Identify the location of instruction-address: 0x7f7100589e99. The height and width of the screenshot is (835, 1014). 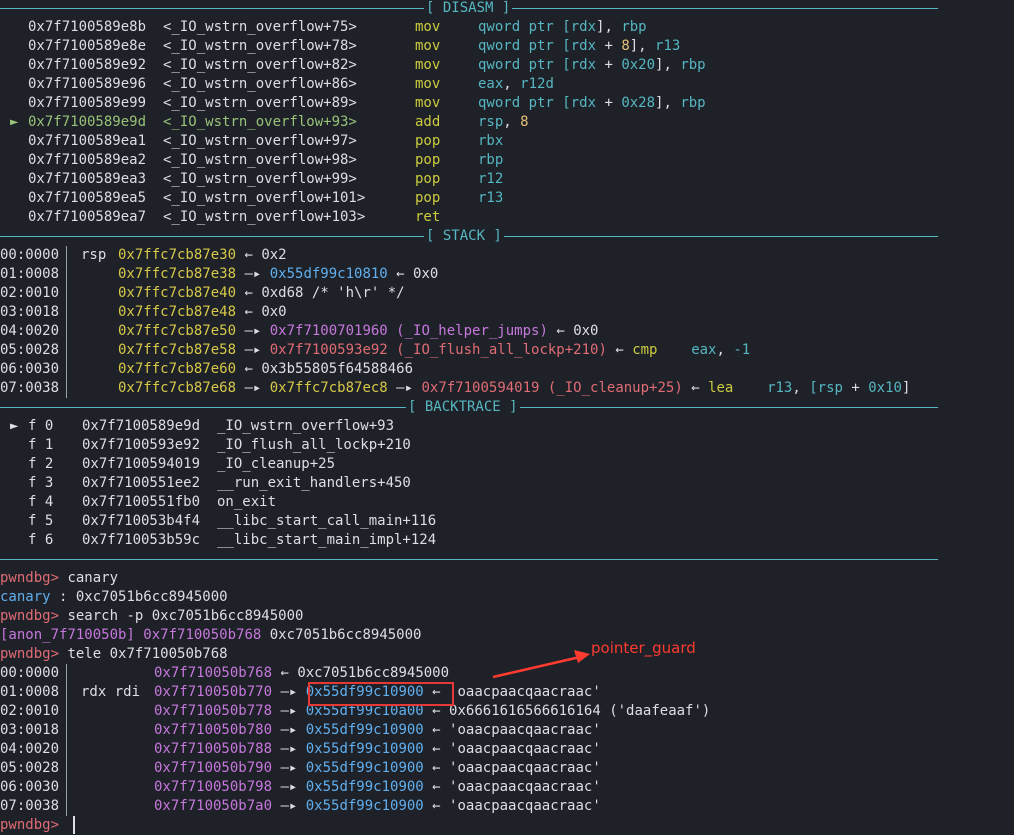
(87, 103).